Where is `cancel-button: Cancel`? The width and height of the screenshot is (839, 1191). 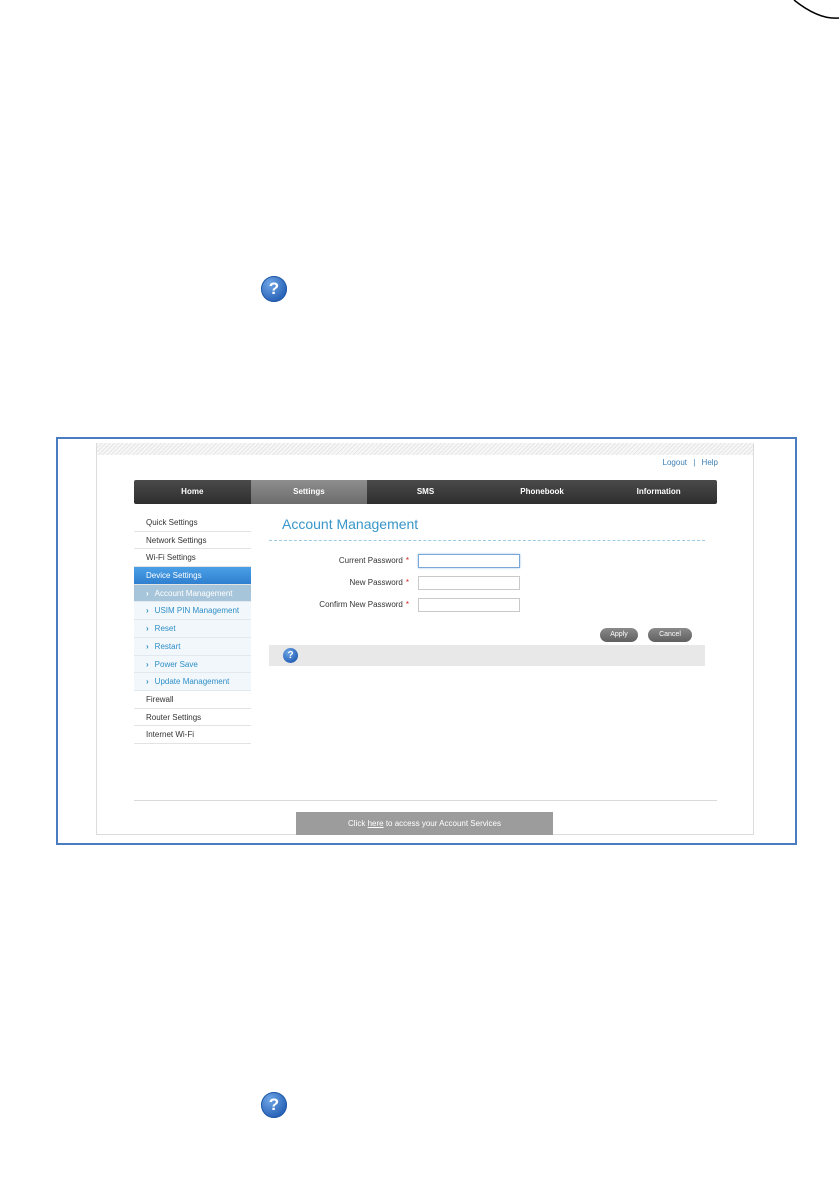
cancel-button: Cancel is located at coordinates (670, 635).